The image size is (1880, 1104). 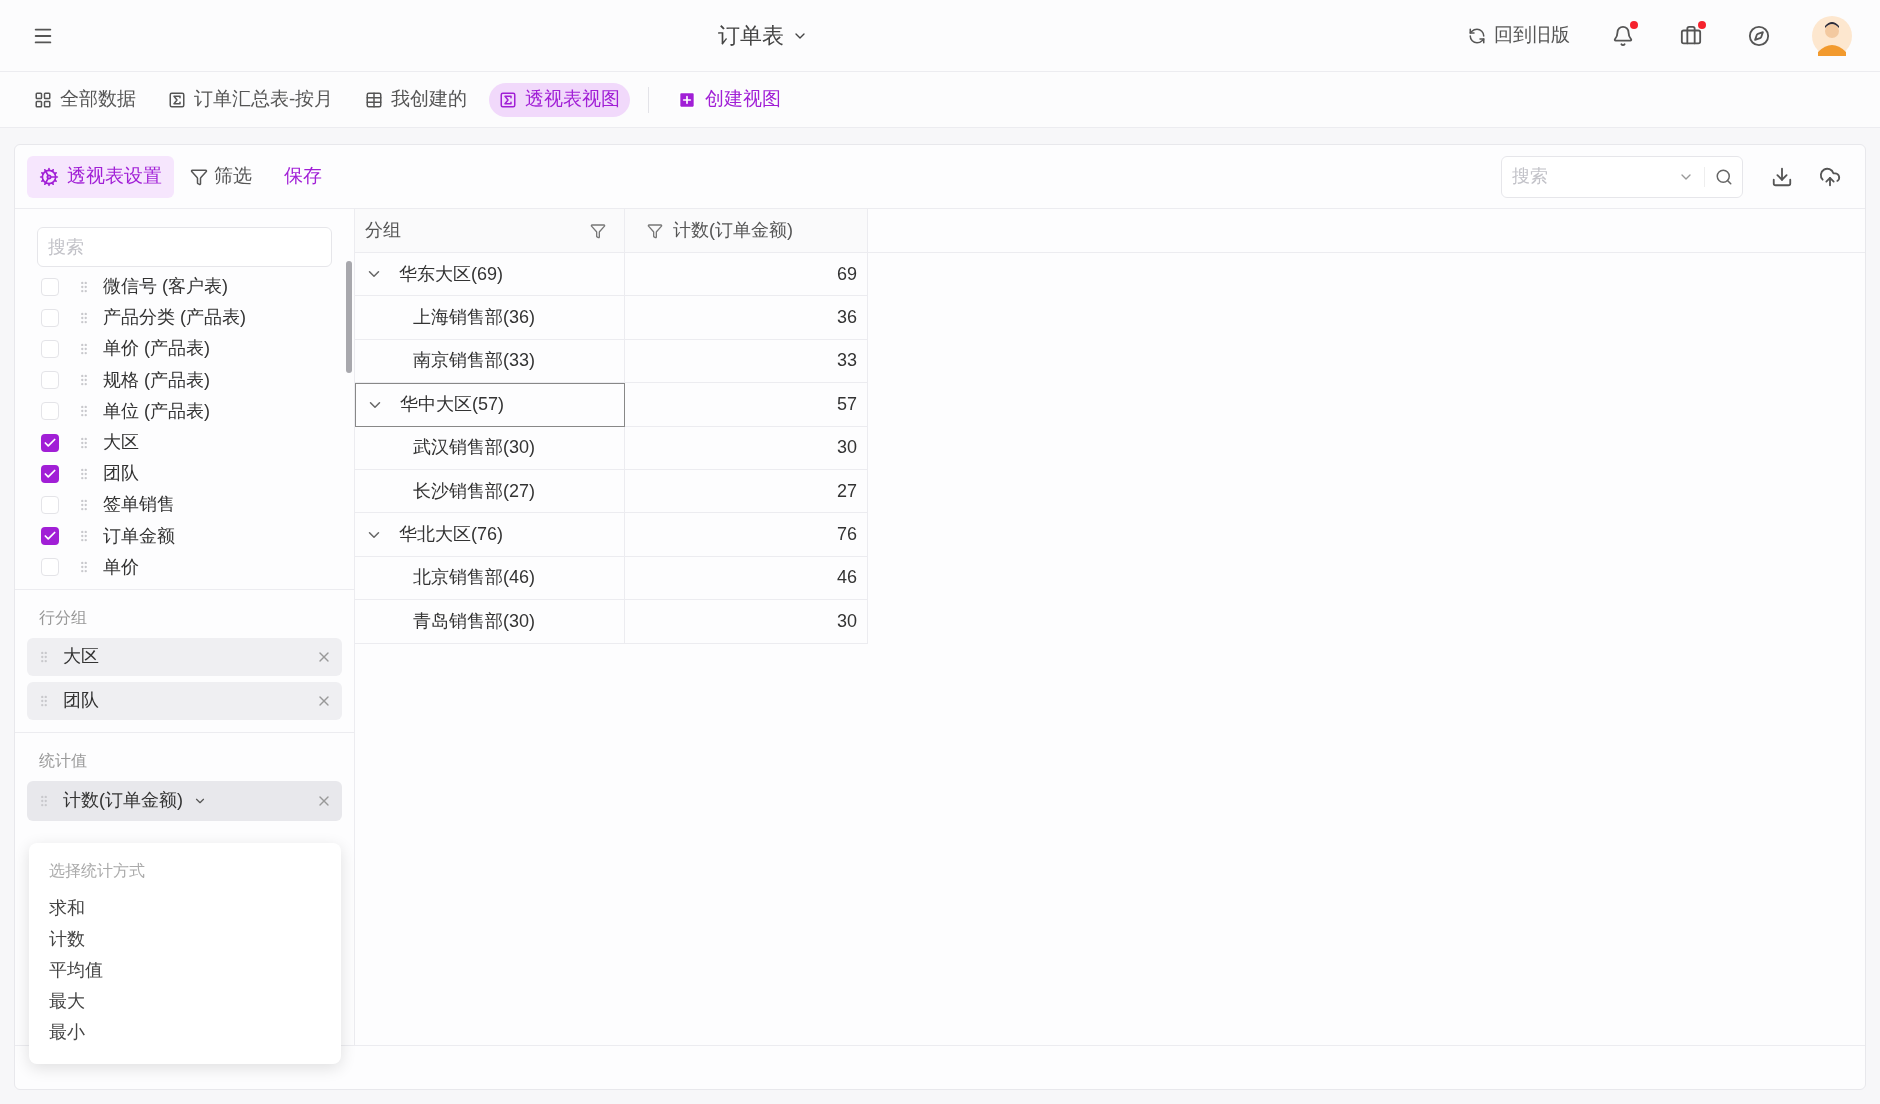 What do you see at coordinates (156, 349) in the screenshot?
I see `field-label: 单价 (产品表)` at bounding box center [156, 349].